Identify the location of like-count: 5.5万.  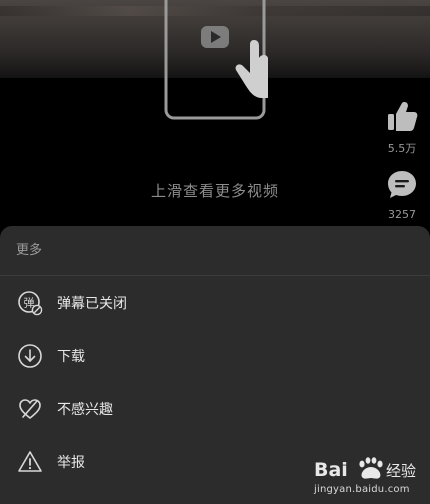
(402, 148).